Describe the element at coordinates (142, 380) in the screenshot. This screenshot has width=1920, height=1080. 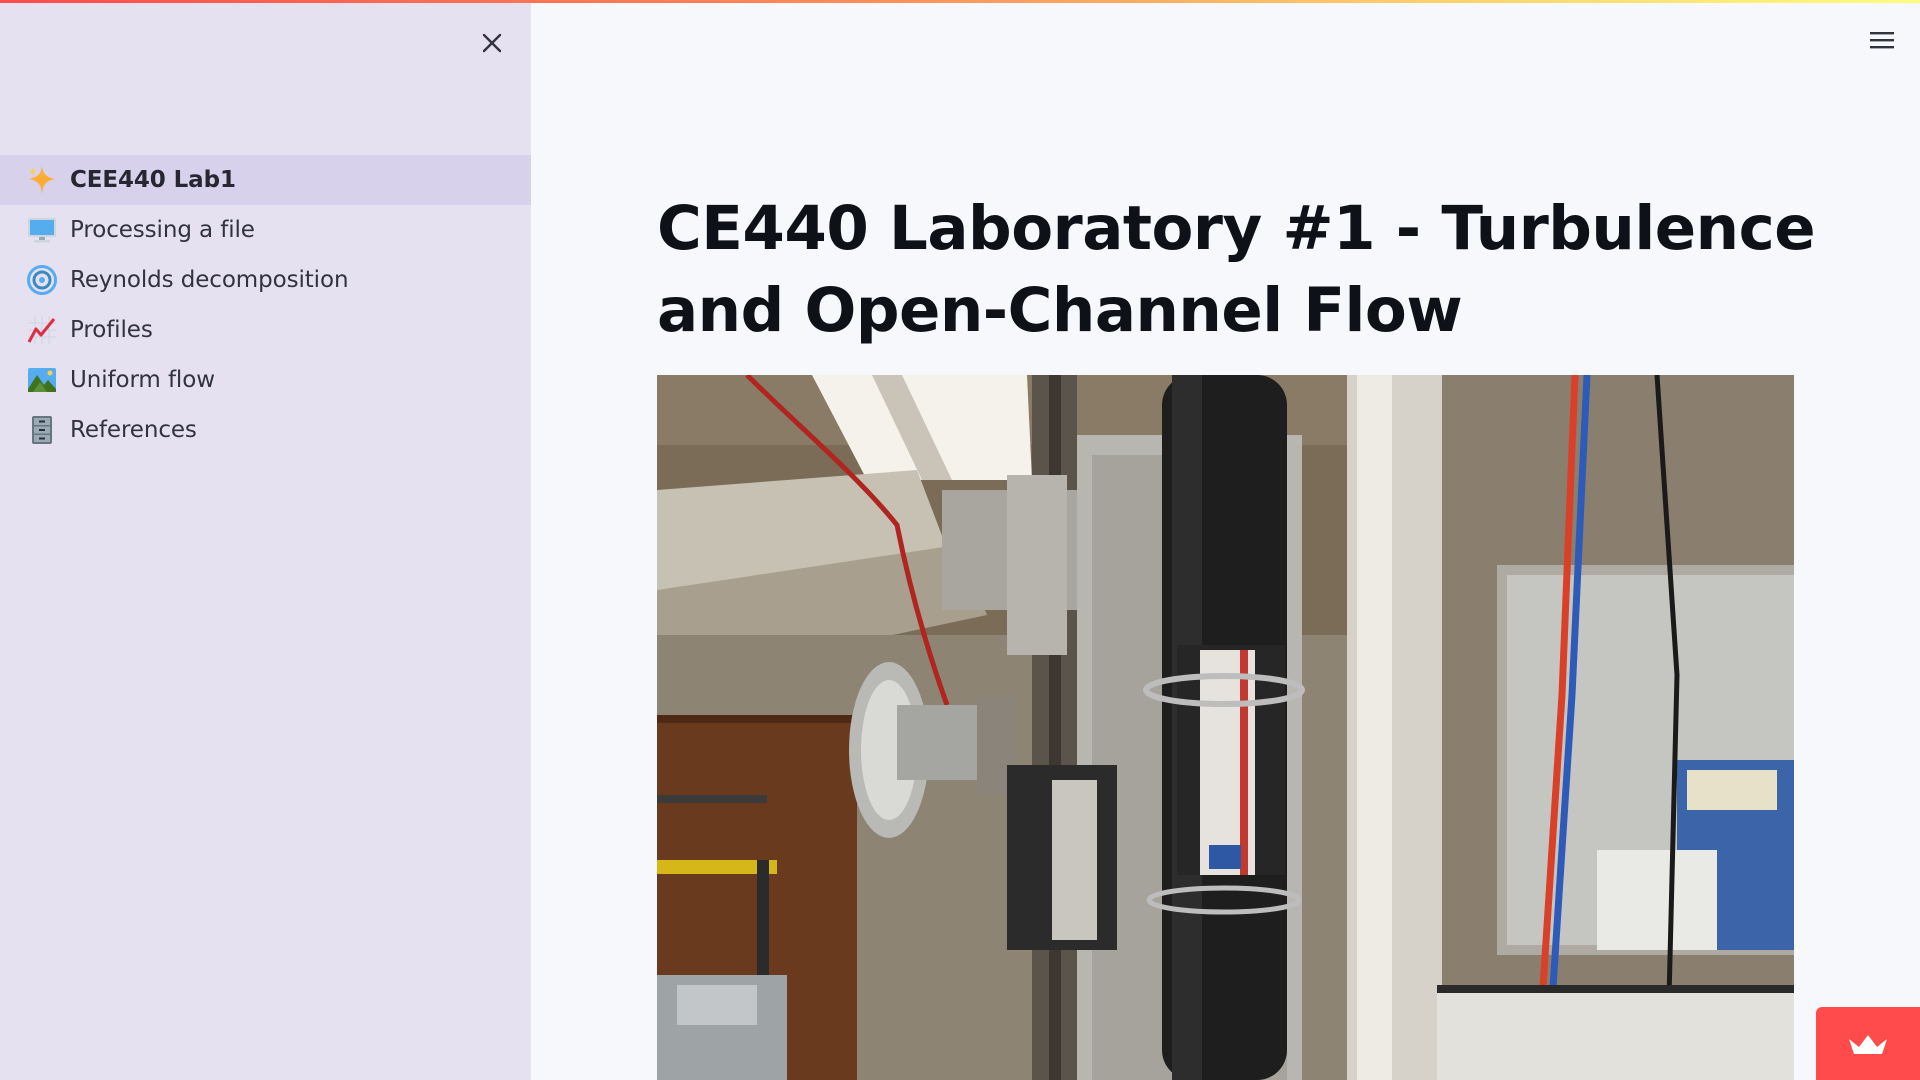
I see `sidebar-item-label: Uniform flow` at that location.